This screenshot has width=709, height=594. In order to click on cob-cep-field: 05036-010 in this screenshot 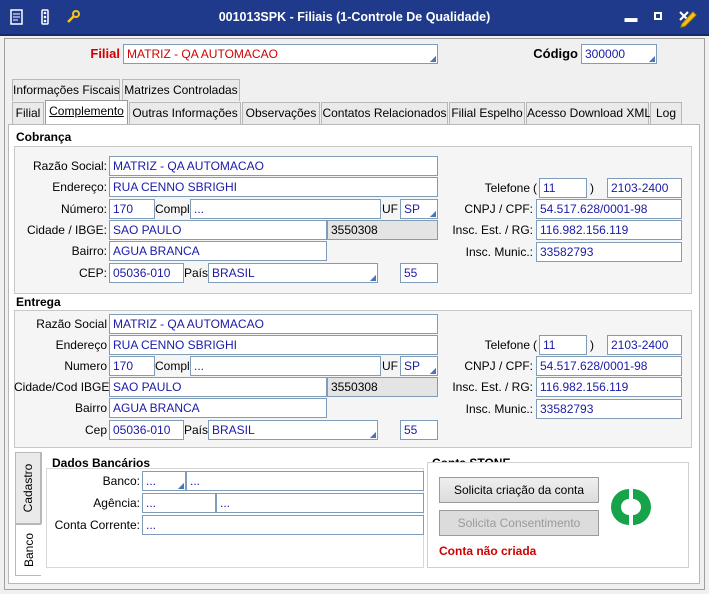, I will do `click(146, 273)`.